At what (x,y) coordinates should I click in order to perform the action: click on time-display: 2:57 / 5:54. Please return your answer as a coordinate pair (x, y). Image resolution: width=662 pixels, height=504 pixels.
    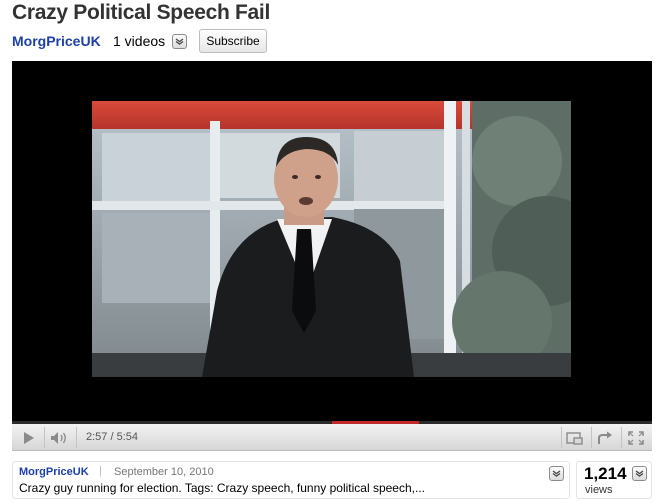
    Looking at the image, I should click on (112, 437).